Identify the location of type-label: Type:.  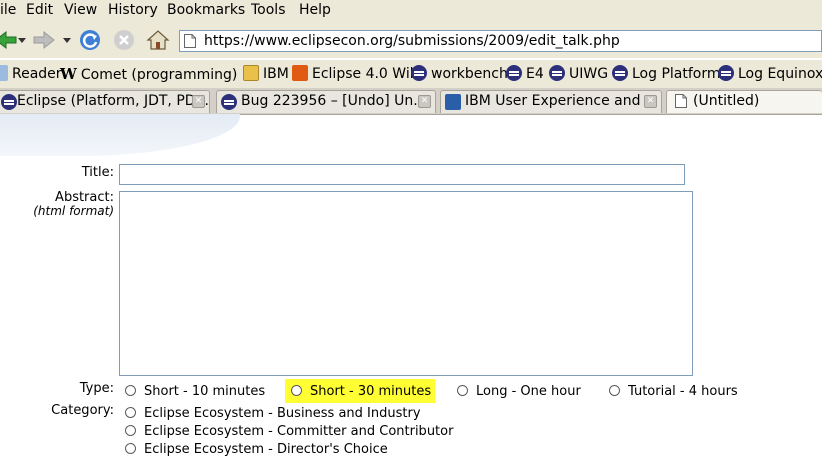
(96, 388).